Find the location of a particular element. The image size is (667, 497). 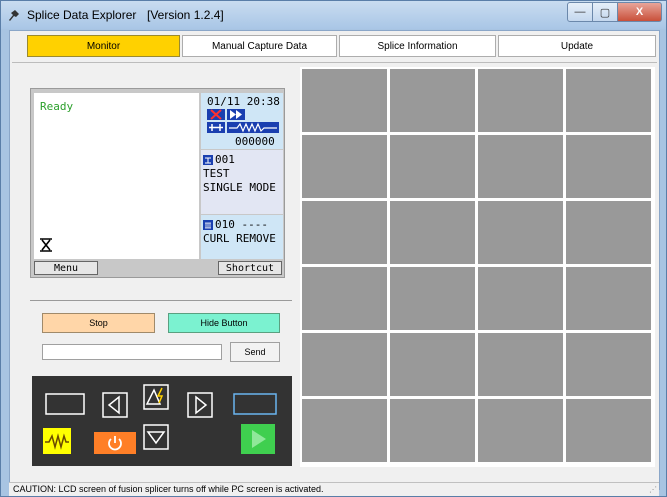

tab-divider is located at coordinates (334, 62).